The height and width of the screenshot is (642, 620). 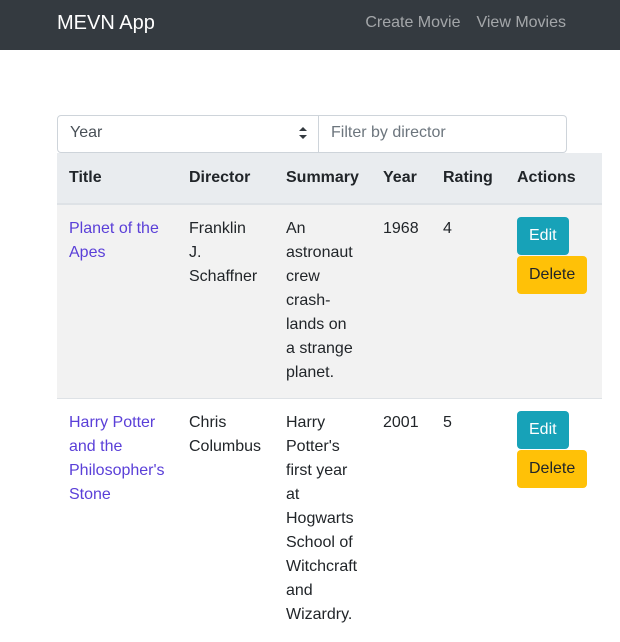 What do you see at coordinates (553, 179) in the screenshot?
I see `header-actions: Actions` at bounding box center [553, 179].